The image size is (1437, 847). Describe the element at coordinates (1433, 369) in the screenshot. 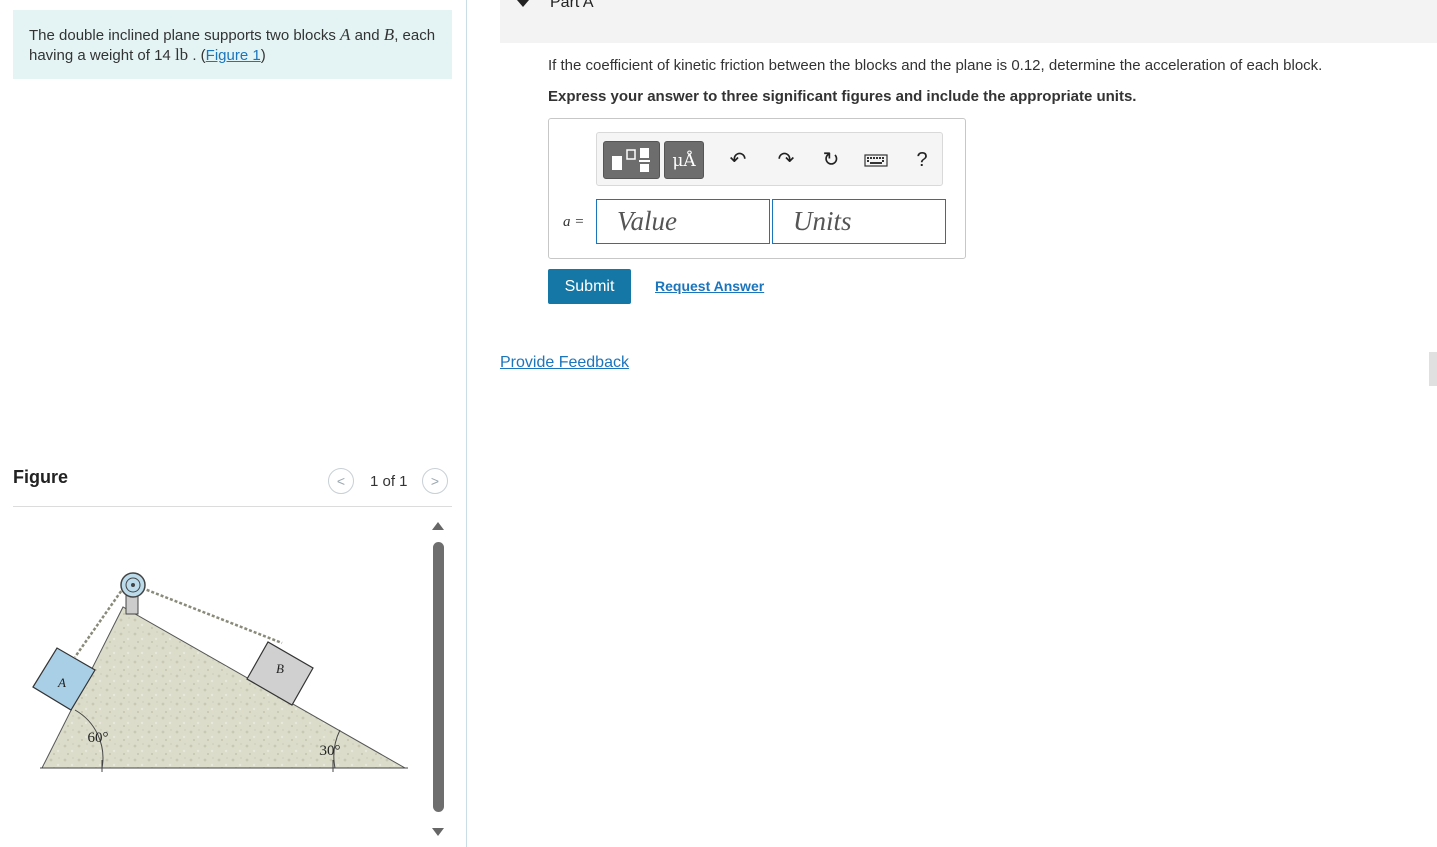

I see `side-panel-handle` at that location.